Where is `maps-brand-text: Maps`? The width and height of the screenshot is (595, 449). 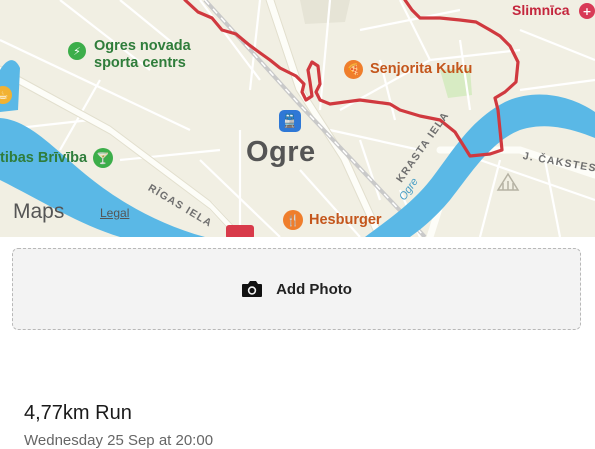
maps-brand-text: Maps is located at coordinates (39, 211).